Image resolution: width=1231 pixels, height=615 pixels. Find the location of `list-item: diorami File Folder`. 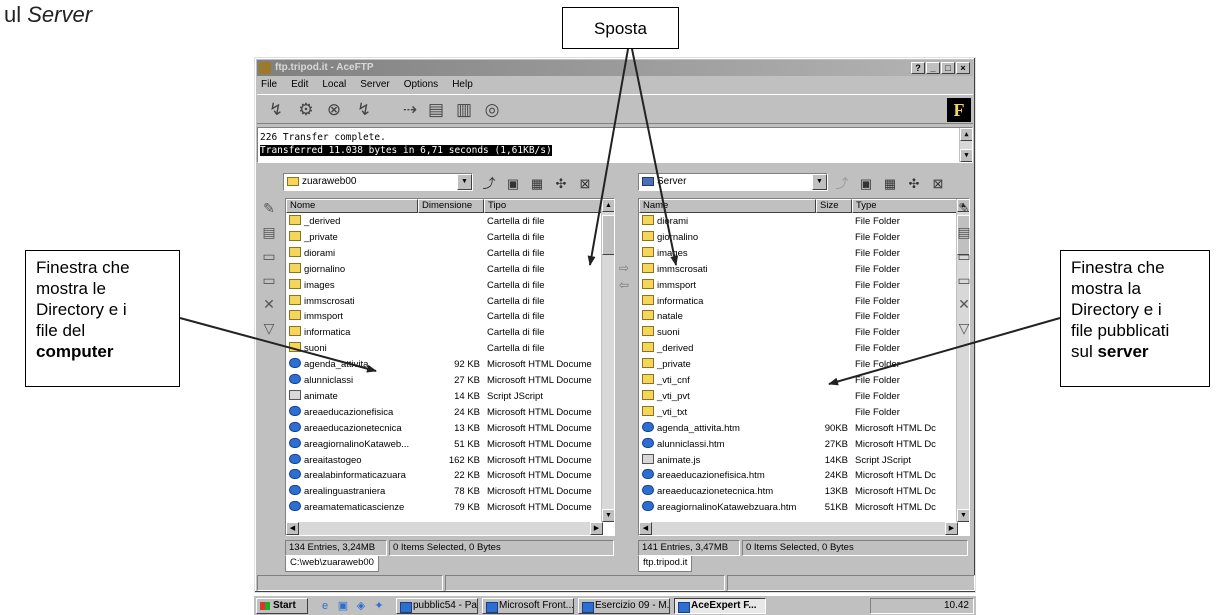

list-item: diorami File Folder is located at coordinates (798, 222).